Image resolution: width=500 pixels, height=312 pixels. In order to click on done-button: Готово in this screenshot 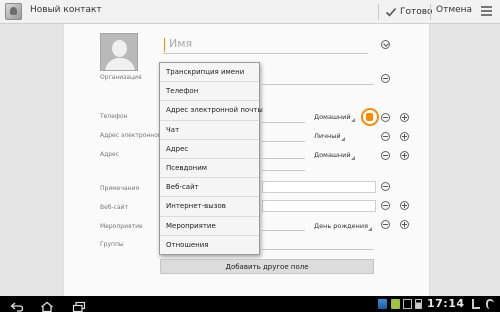, I will do `click(409, 12)`.